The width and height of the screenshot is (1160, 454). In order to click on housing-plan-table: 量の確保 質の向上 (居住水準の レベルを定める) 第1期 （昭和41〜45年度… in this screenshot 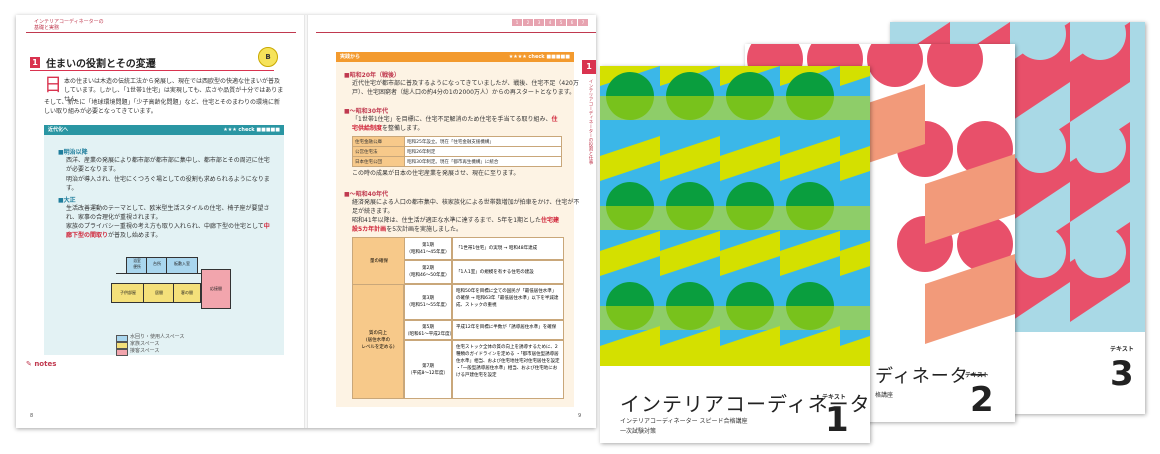, I will do `click(458, 319)`.